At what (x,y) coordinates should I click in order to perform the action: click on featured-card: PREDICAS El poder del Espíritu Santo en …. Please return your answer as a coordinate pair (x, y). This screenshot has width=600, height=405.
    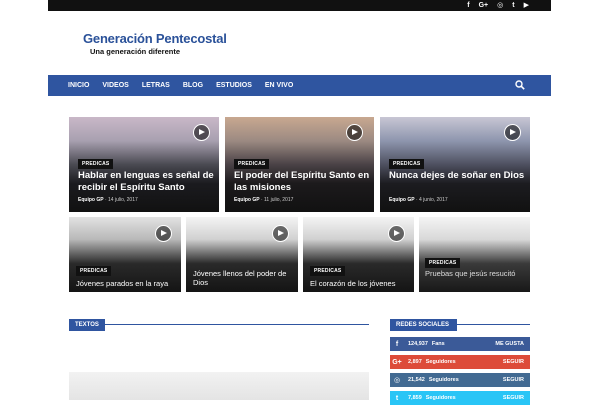
    Looking at the image, I should click on (299, 164).